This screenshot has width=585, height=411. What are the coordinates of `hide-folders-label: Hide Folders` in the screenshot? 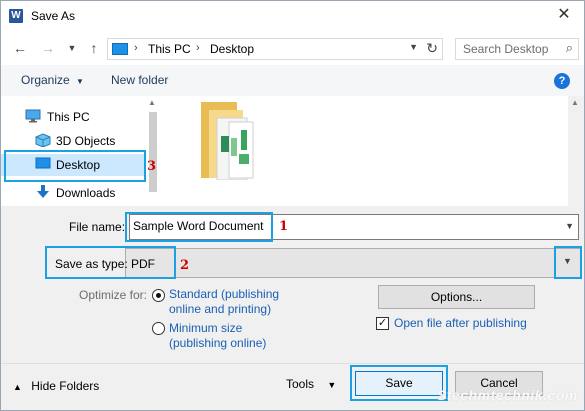 It's located at (65, 386).